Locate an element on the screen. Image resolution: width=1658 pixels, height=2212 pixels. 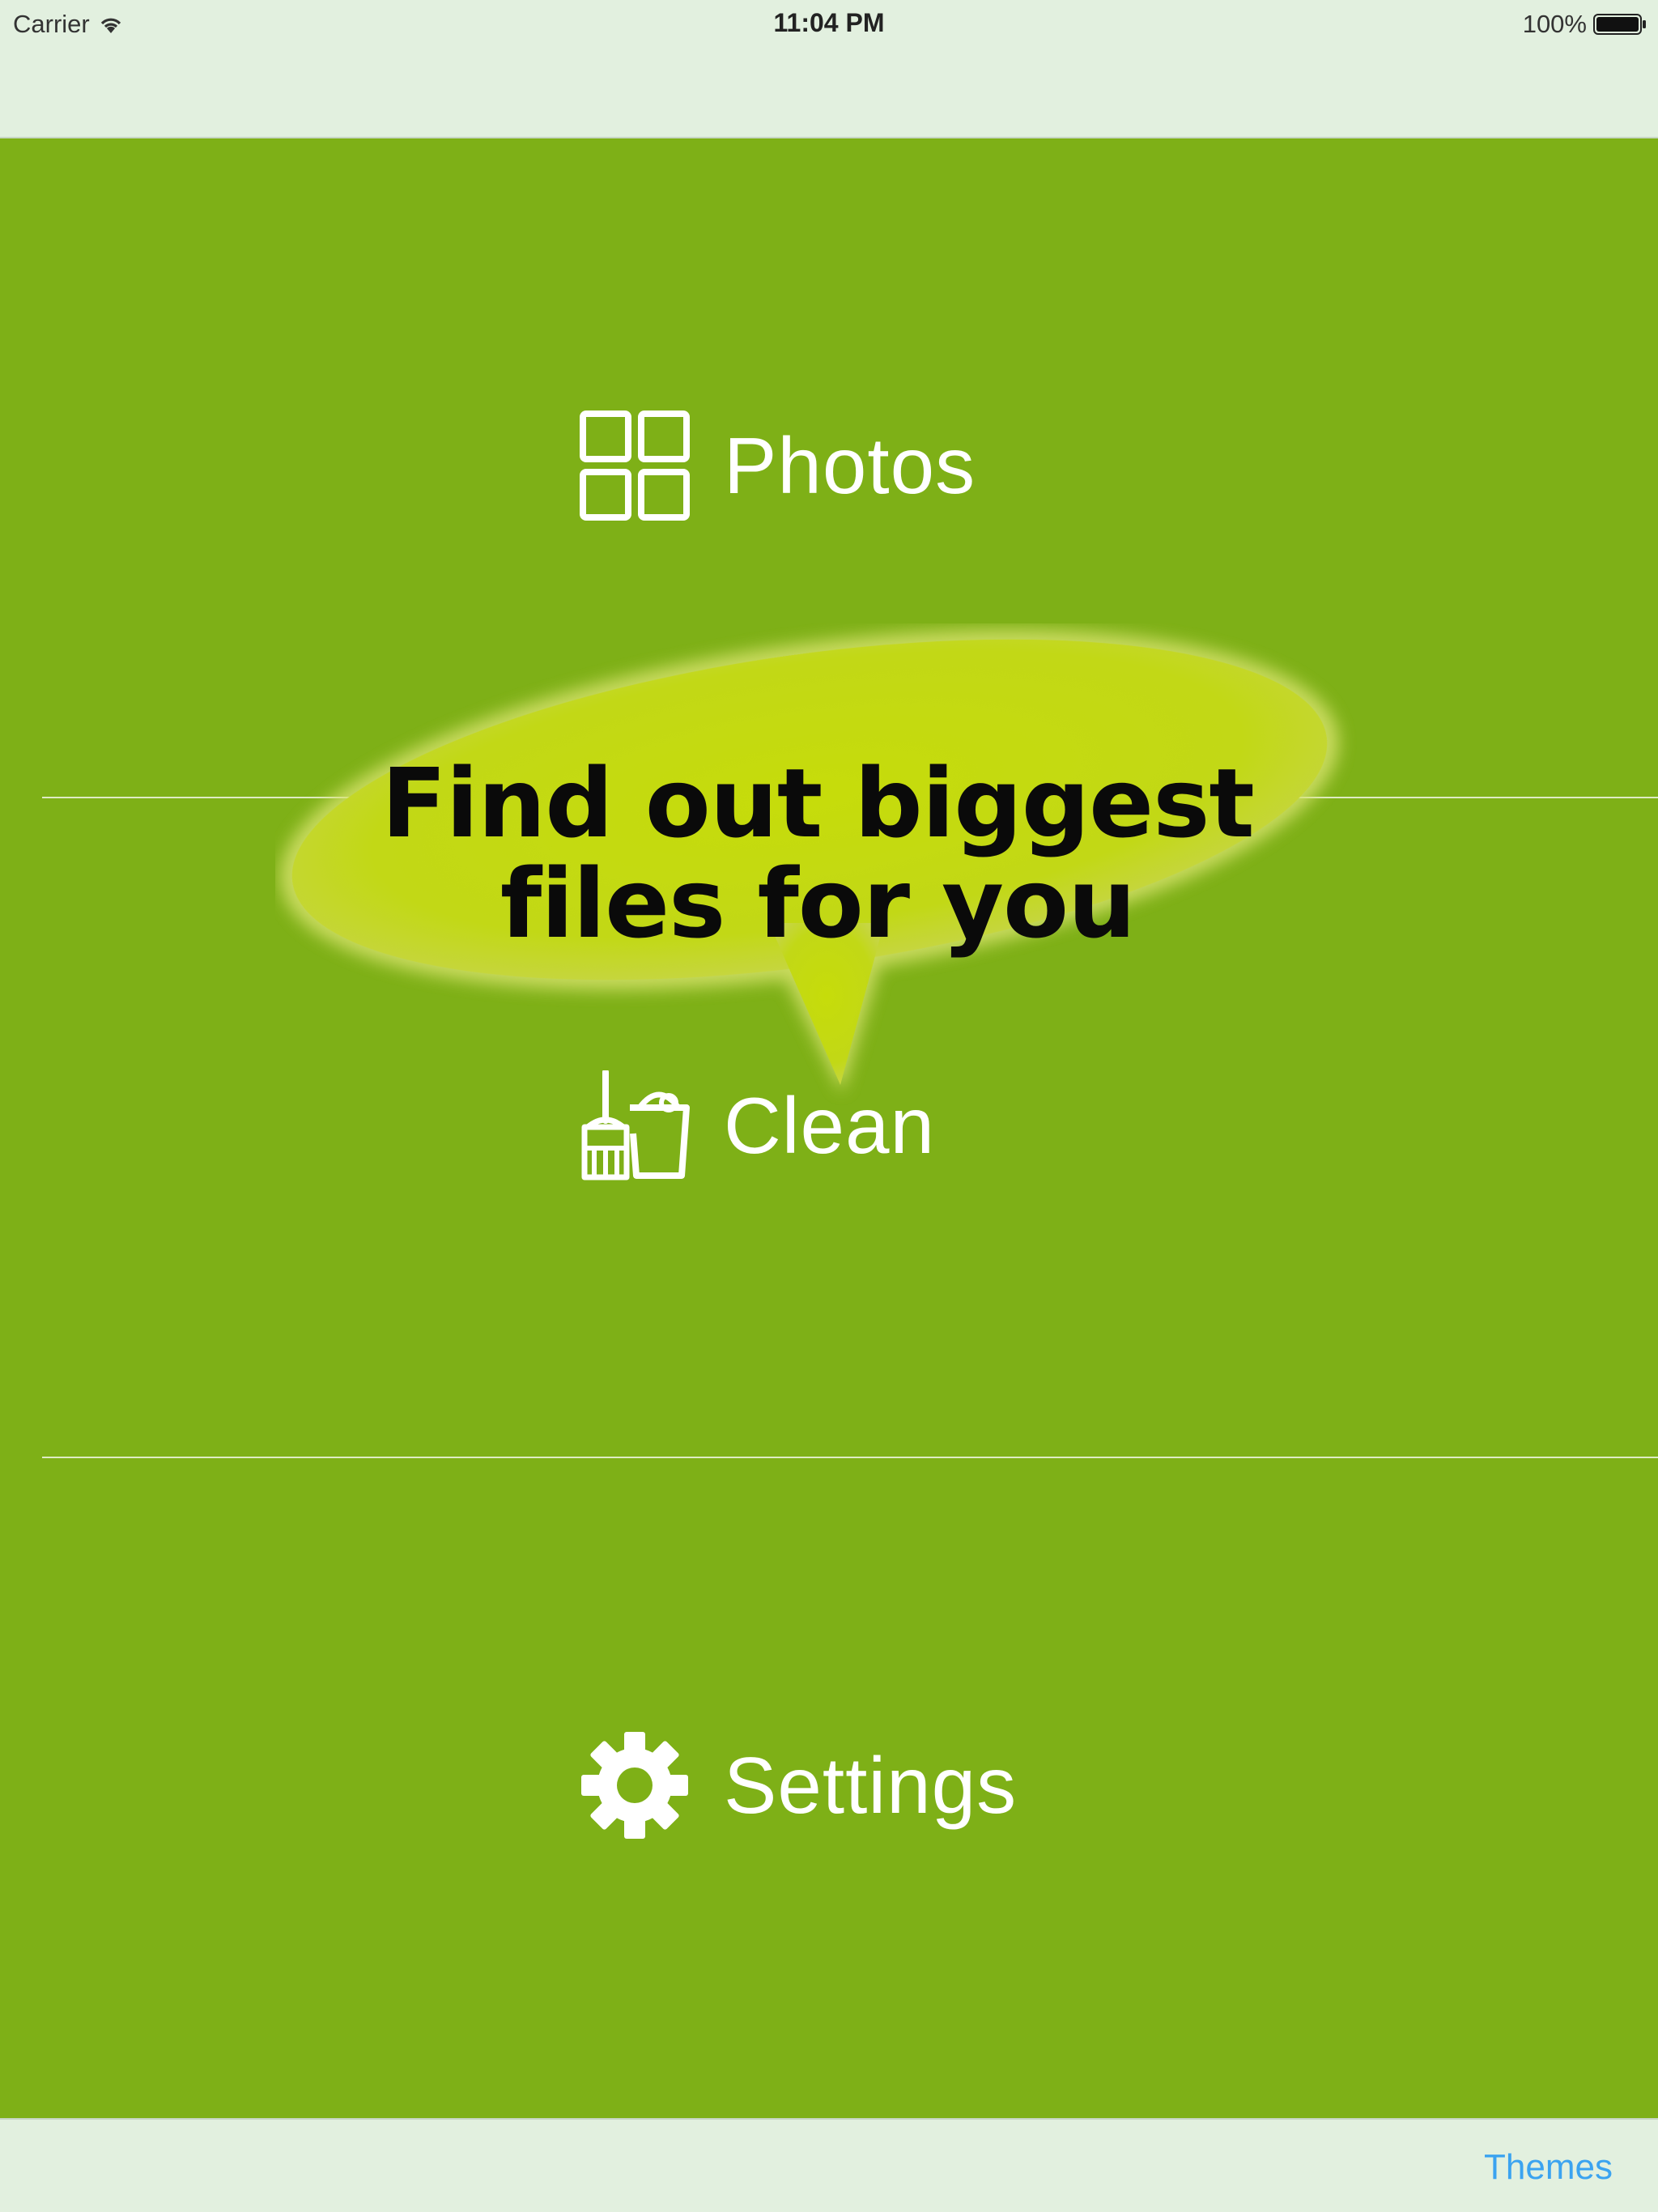
status-bar: Carrier 11:04 PM 100% is located at coordinates (829, 22).